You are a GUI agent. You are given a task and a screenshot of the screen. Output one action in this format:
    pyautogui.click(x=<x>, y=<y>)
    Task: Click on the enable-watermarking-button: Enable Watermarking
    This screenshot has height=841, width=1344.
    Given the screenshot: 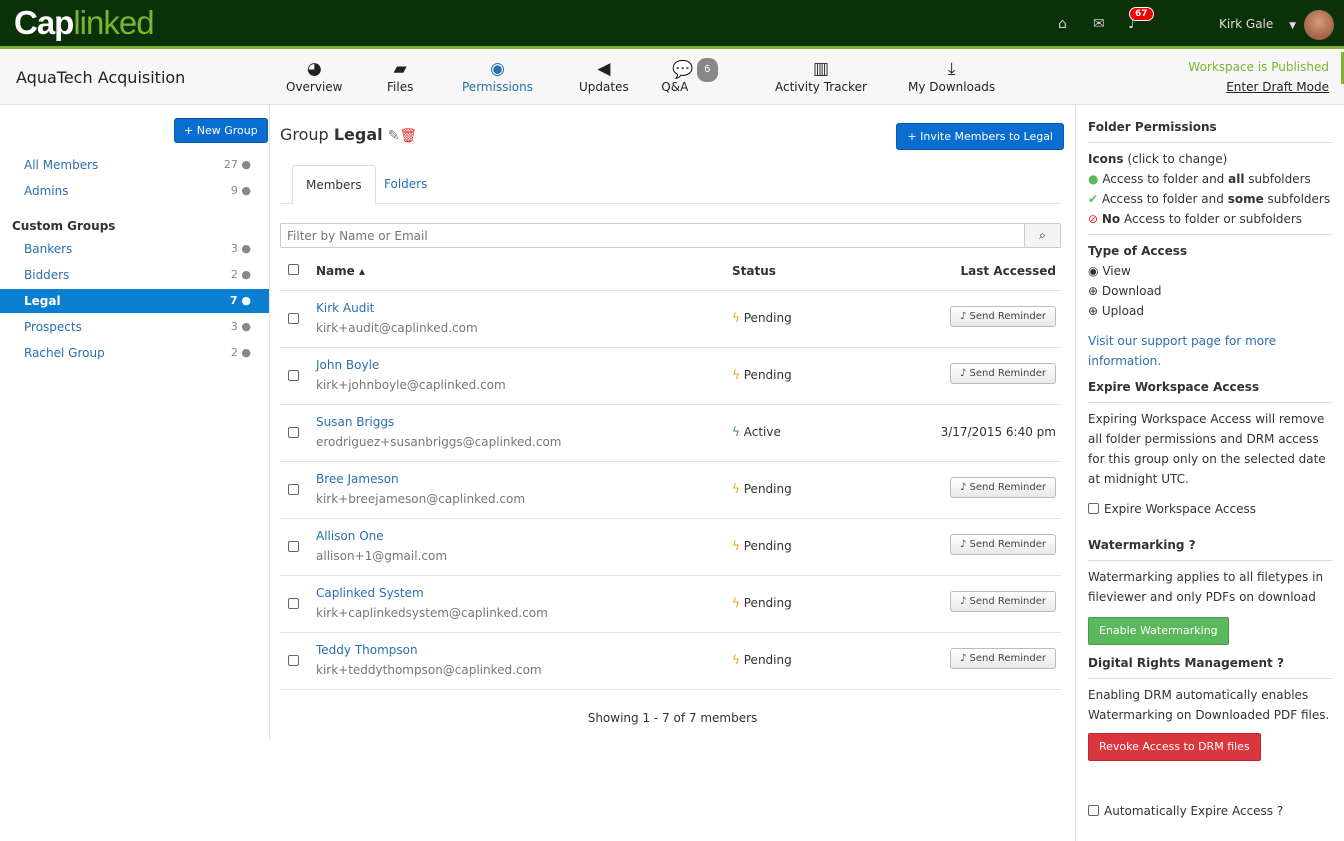 What is the action you would take?
    pyautogui.click(x=1158, y=631)
    